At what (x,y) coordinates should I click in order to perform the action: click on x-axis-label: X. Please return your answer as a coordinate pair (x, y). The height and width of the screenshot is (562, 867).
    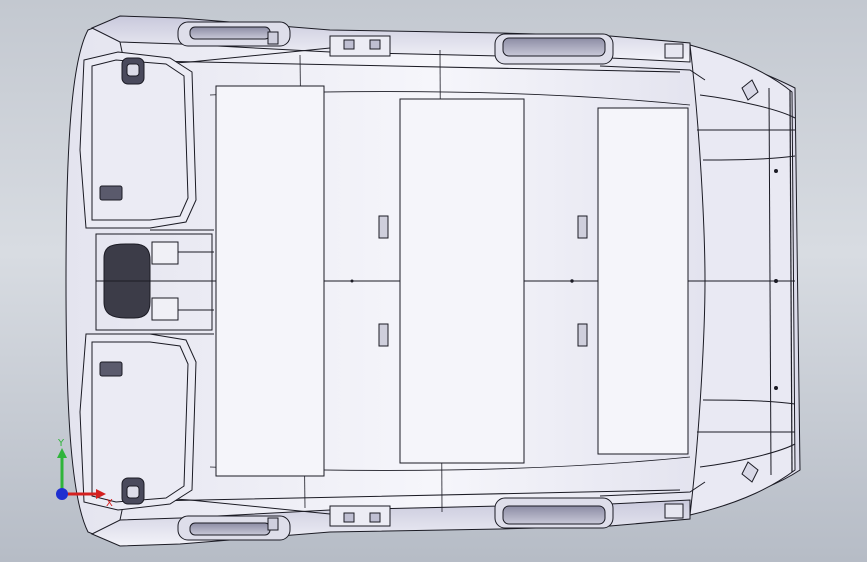
    Looking at the image, I should click on (109, 503).